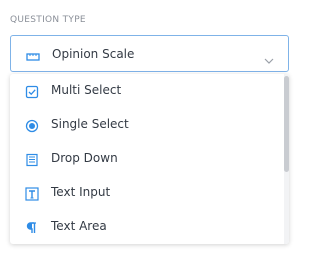 The height and width of the screenshot is (264, 320). What do you see at coordinates (33, 54) in the screenshot?
I see `opinion-scale-icon` at bounding box center [33, 54].